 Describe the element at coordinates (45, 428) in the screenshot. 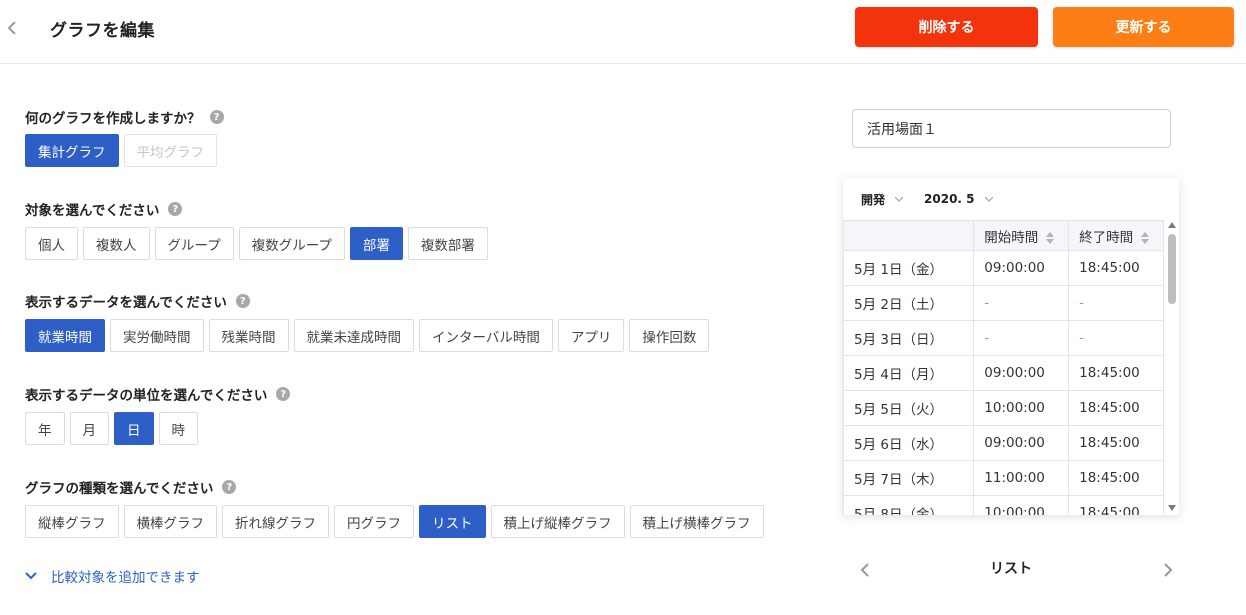

I see `option-year: 年` at that location.